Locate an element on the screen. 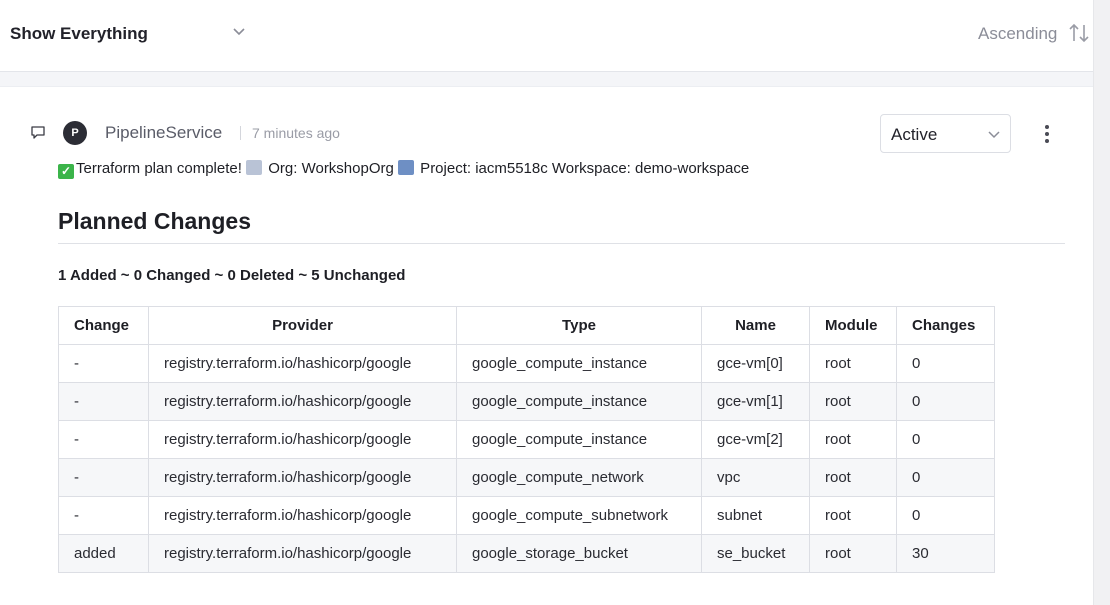 This screenshot has width=1110, height=605. column-header-change: Change is located at coordinates (103, 325).